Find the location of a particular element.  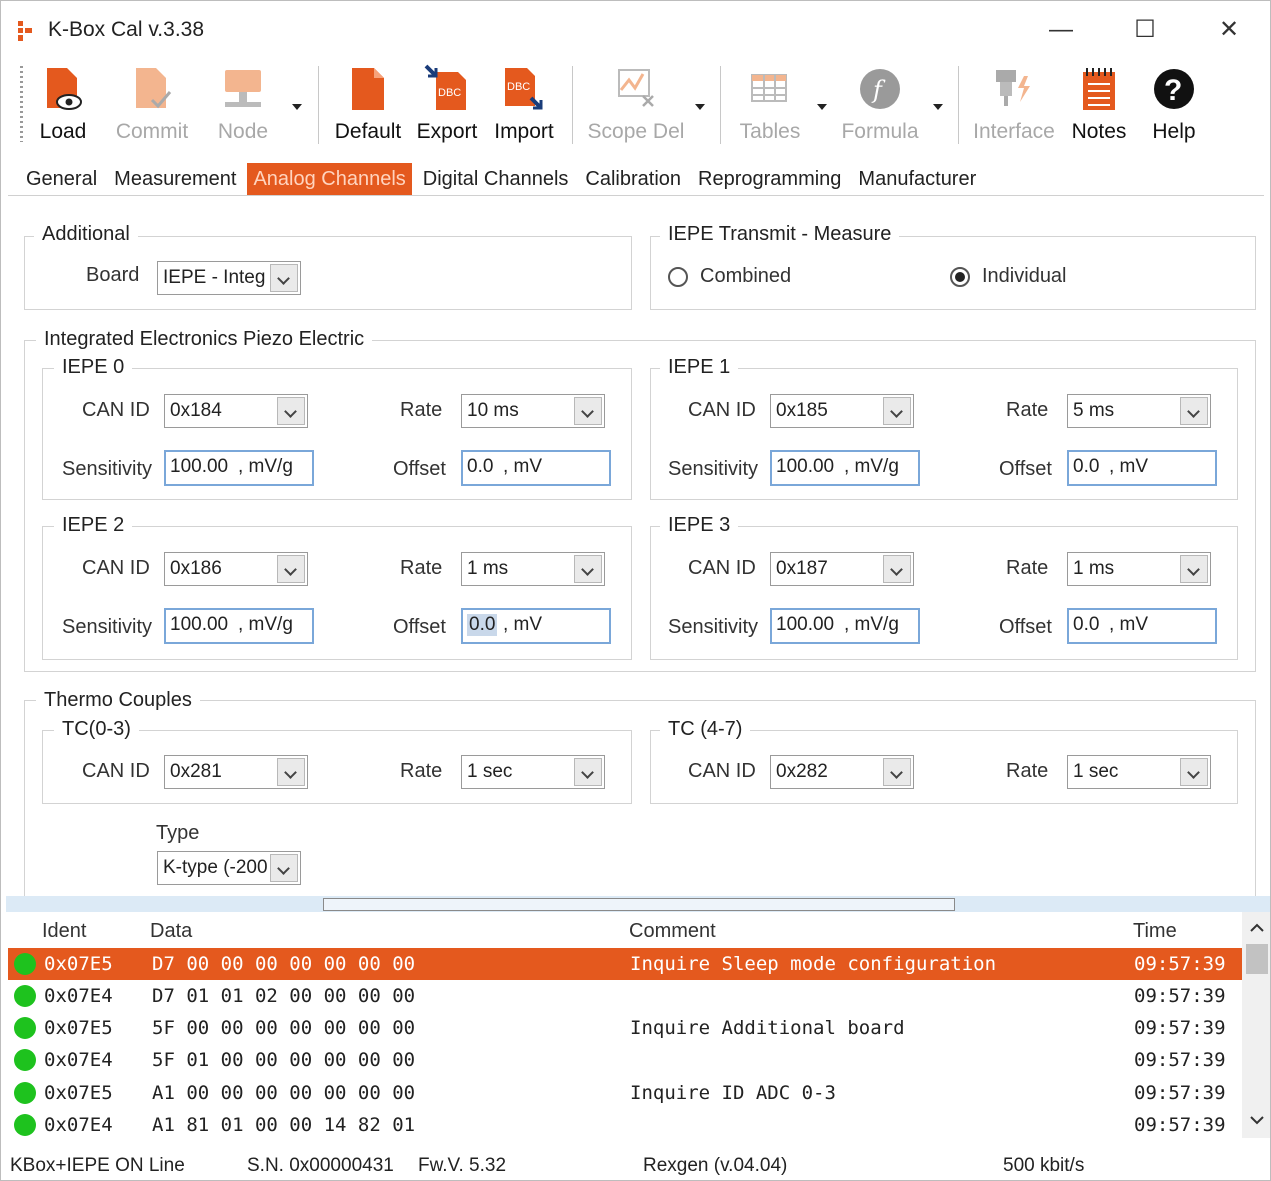

splitter-handle is located at coordinates (639, 904).